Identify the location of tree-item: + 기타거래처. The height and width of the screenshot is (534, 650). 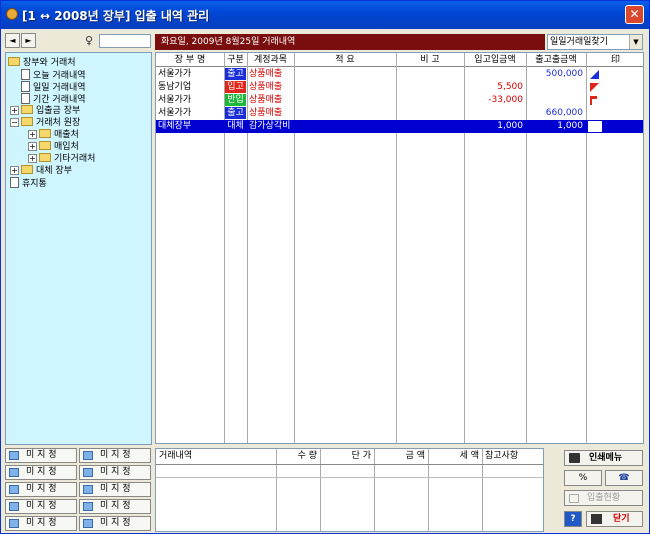
(61, 159).